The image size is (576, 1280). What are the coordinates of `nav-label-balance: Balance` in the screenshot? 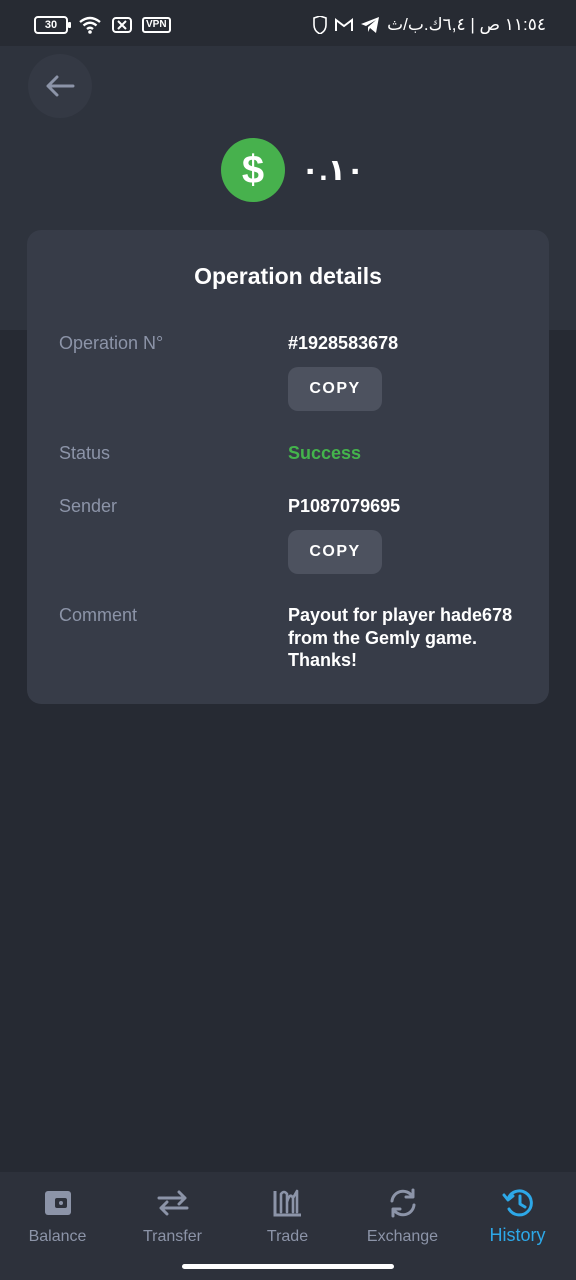 It's located at (57, 1236).